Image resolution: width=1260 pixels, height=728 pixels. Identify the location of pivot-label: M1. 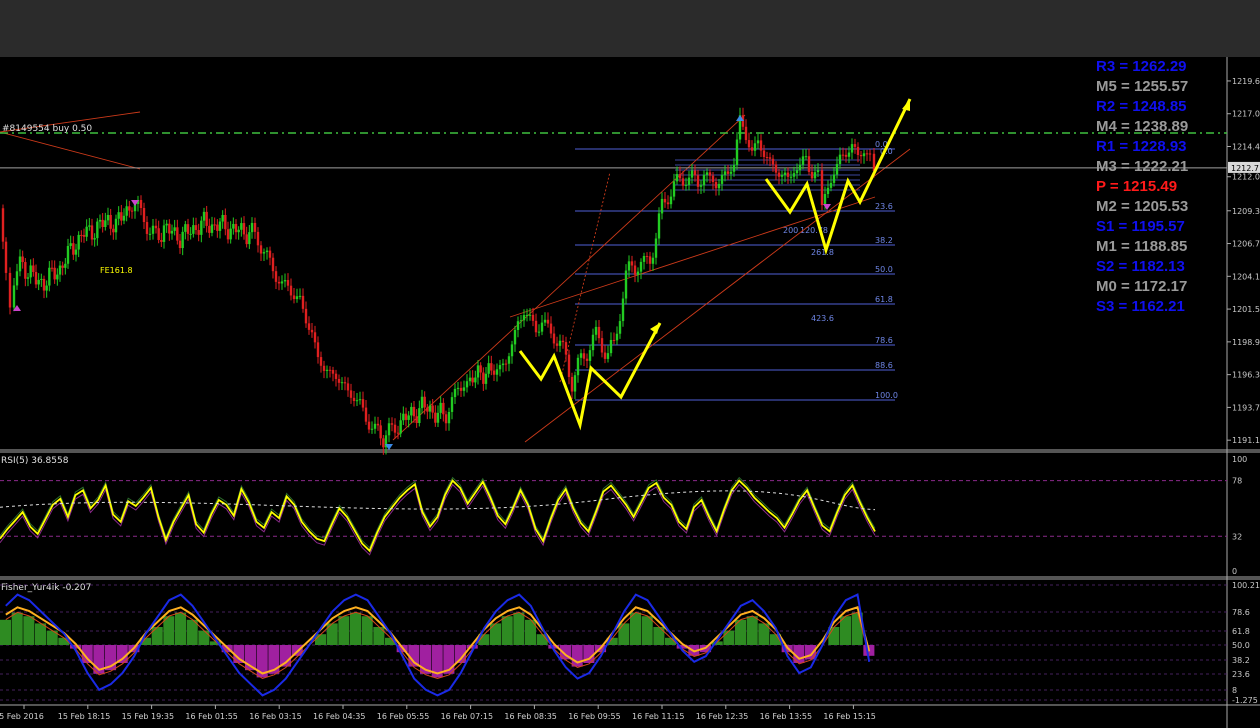
(1106, 246).